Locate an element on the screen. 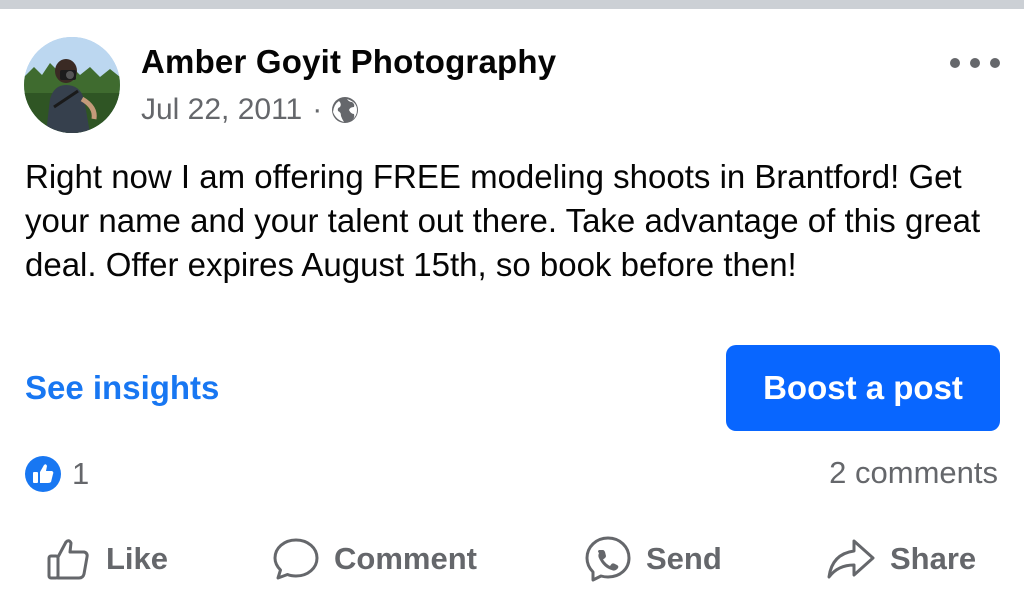 The image size is (1024, 607). boost-post-button: Boost a post is located at coordinates (863, 388).